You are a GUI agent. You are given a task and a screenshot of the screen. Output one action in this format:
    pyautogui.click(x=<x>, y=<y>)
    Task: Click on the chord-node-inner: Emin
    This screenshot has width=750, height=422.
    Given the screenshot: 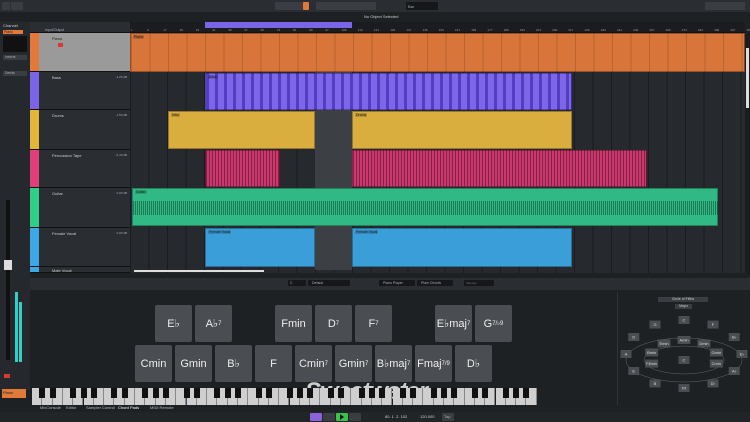 What is the action you would take?
    pyautogui.click(x=664, y=343)
    